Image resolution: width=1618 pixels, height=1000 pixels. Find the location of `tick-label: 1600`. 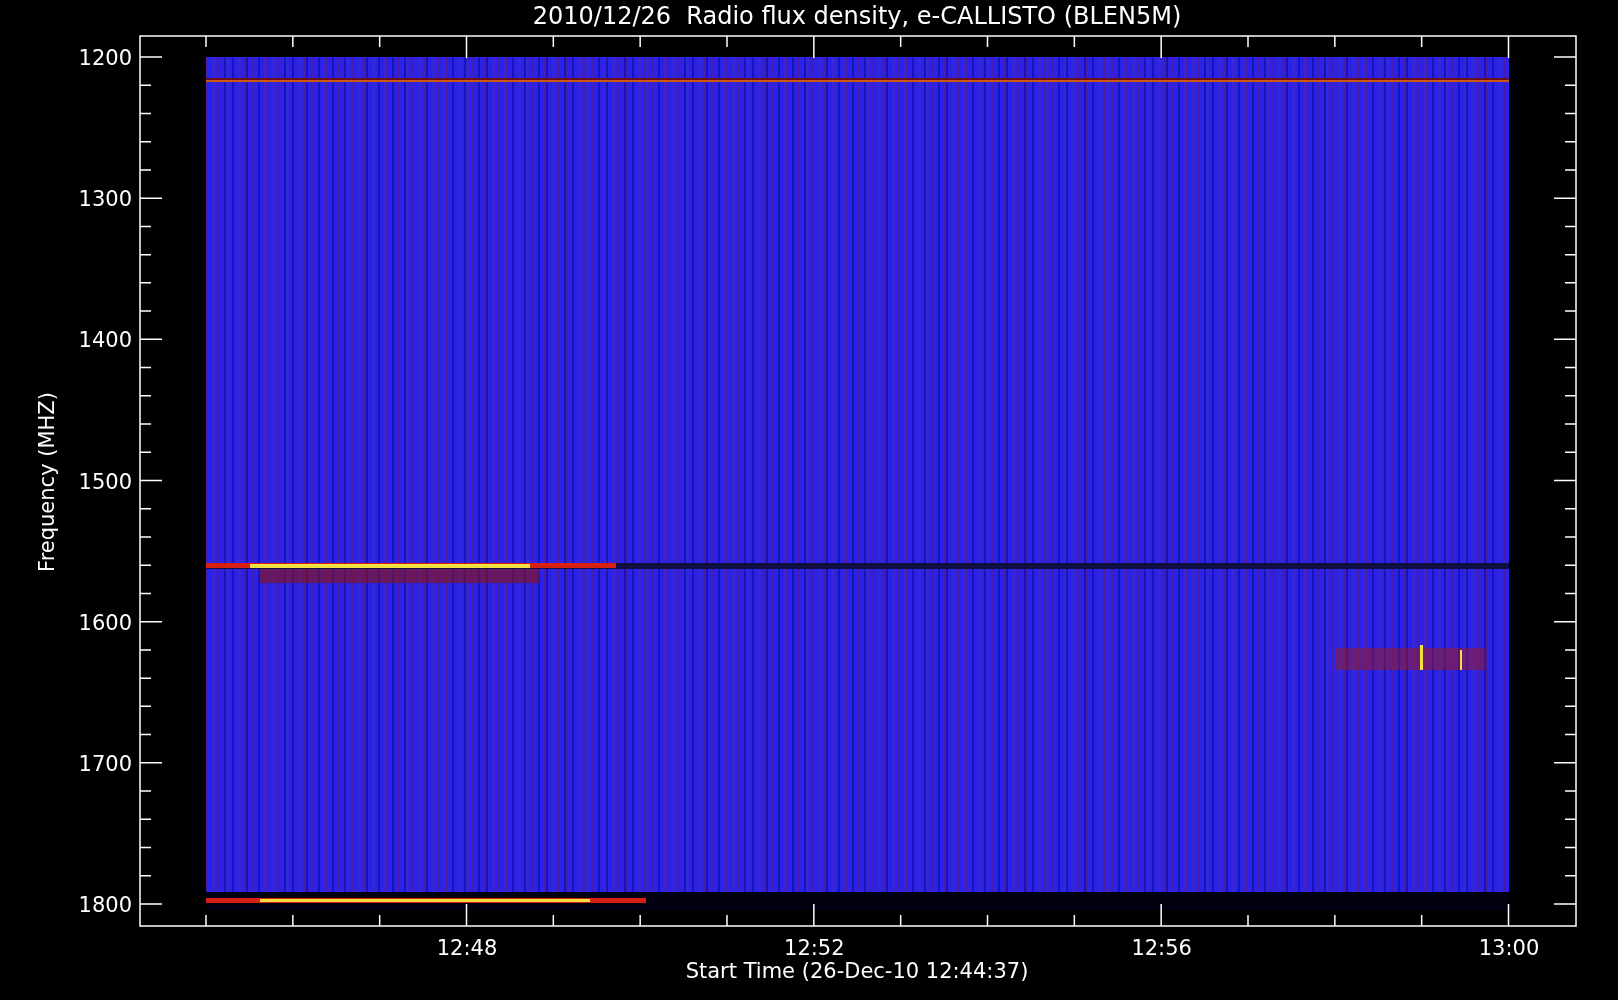

tick-label: 1600 is located at coordinates (105, 622).